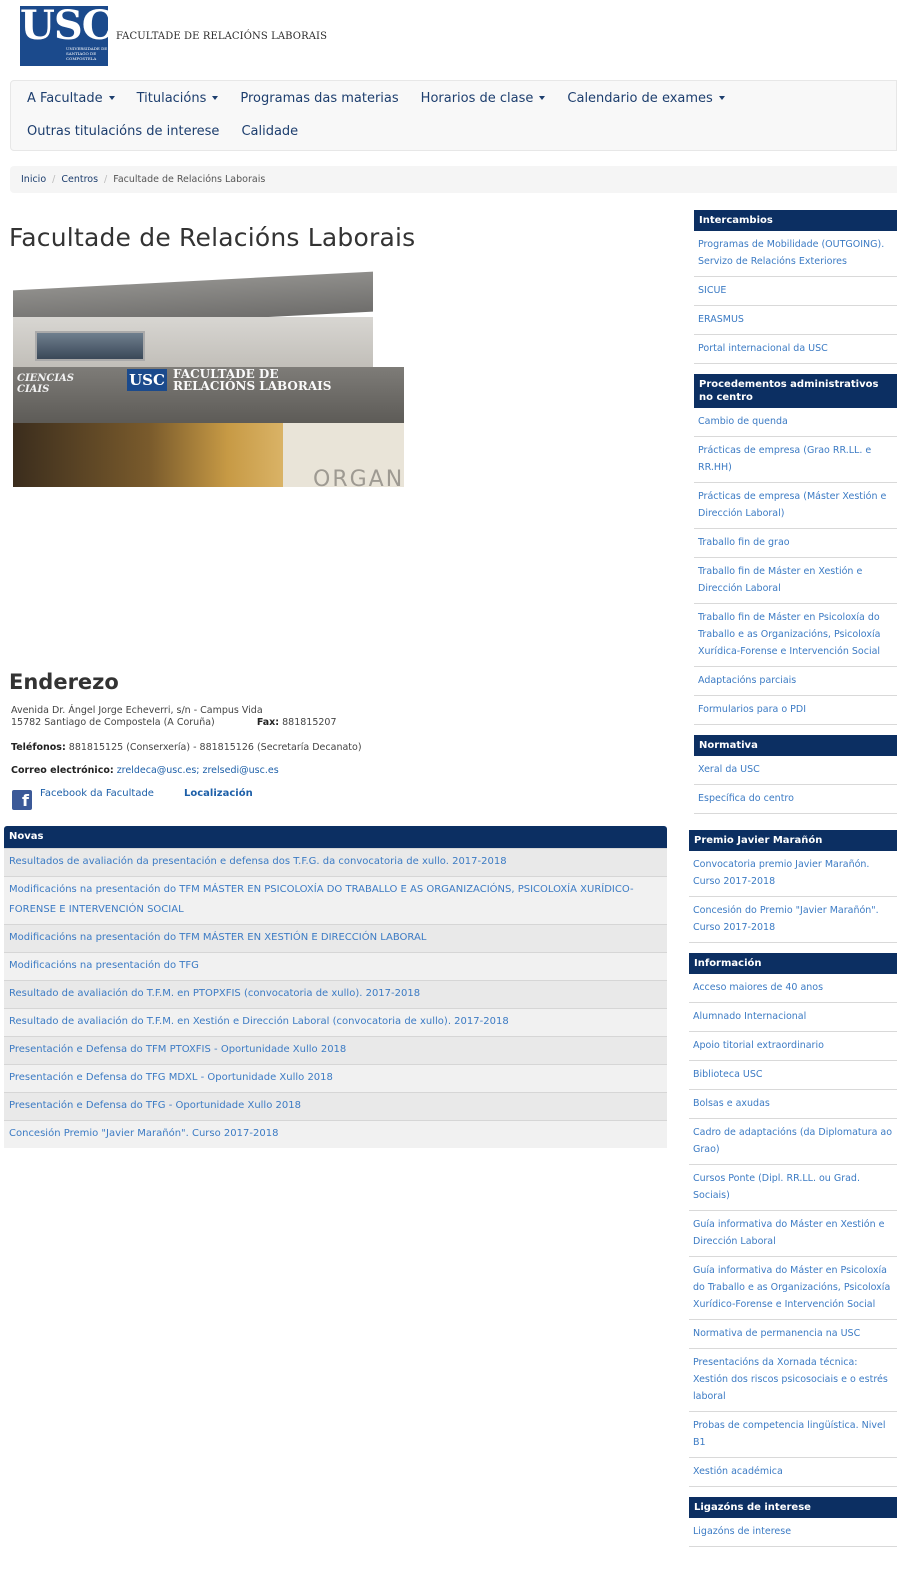 The image size is (897, 1573). Describe the element at coordinates (268, 722) in the screenshot. I see `fax-label: Fax:` at that location.